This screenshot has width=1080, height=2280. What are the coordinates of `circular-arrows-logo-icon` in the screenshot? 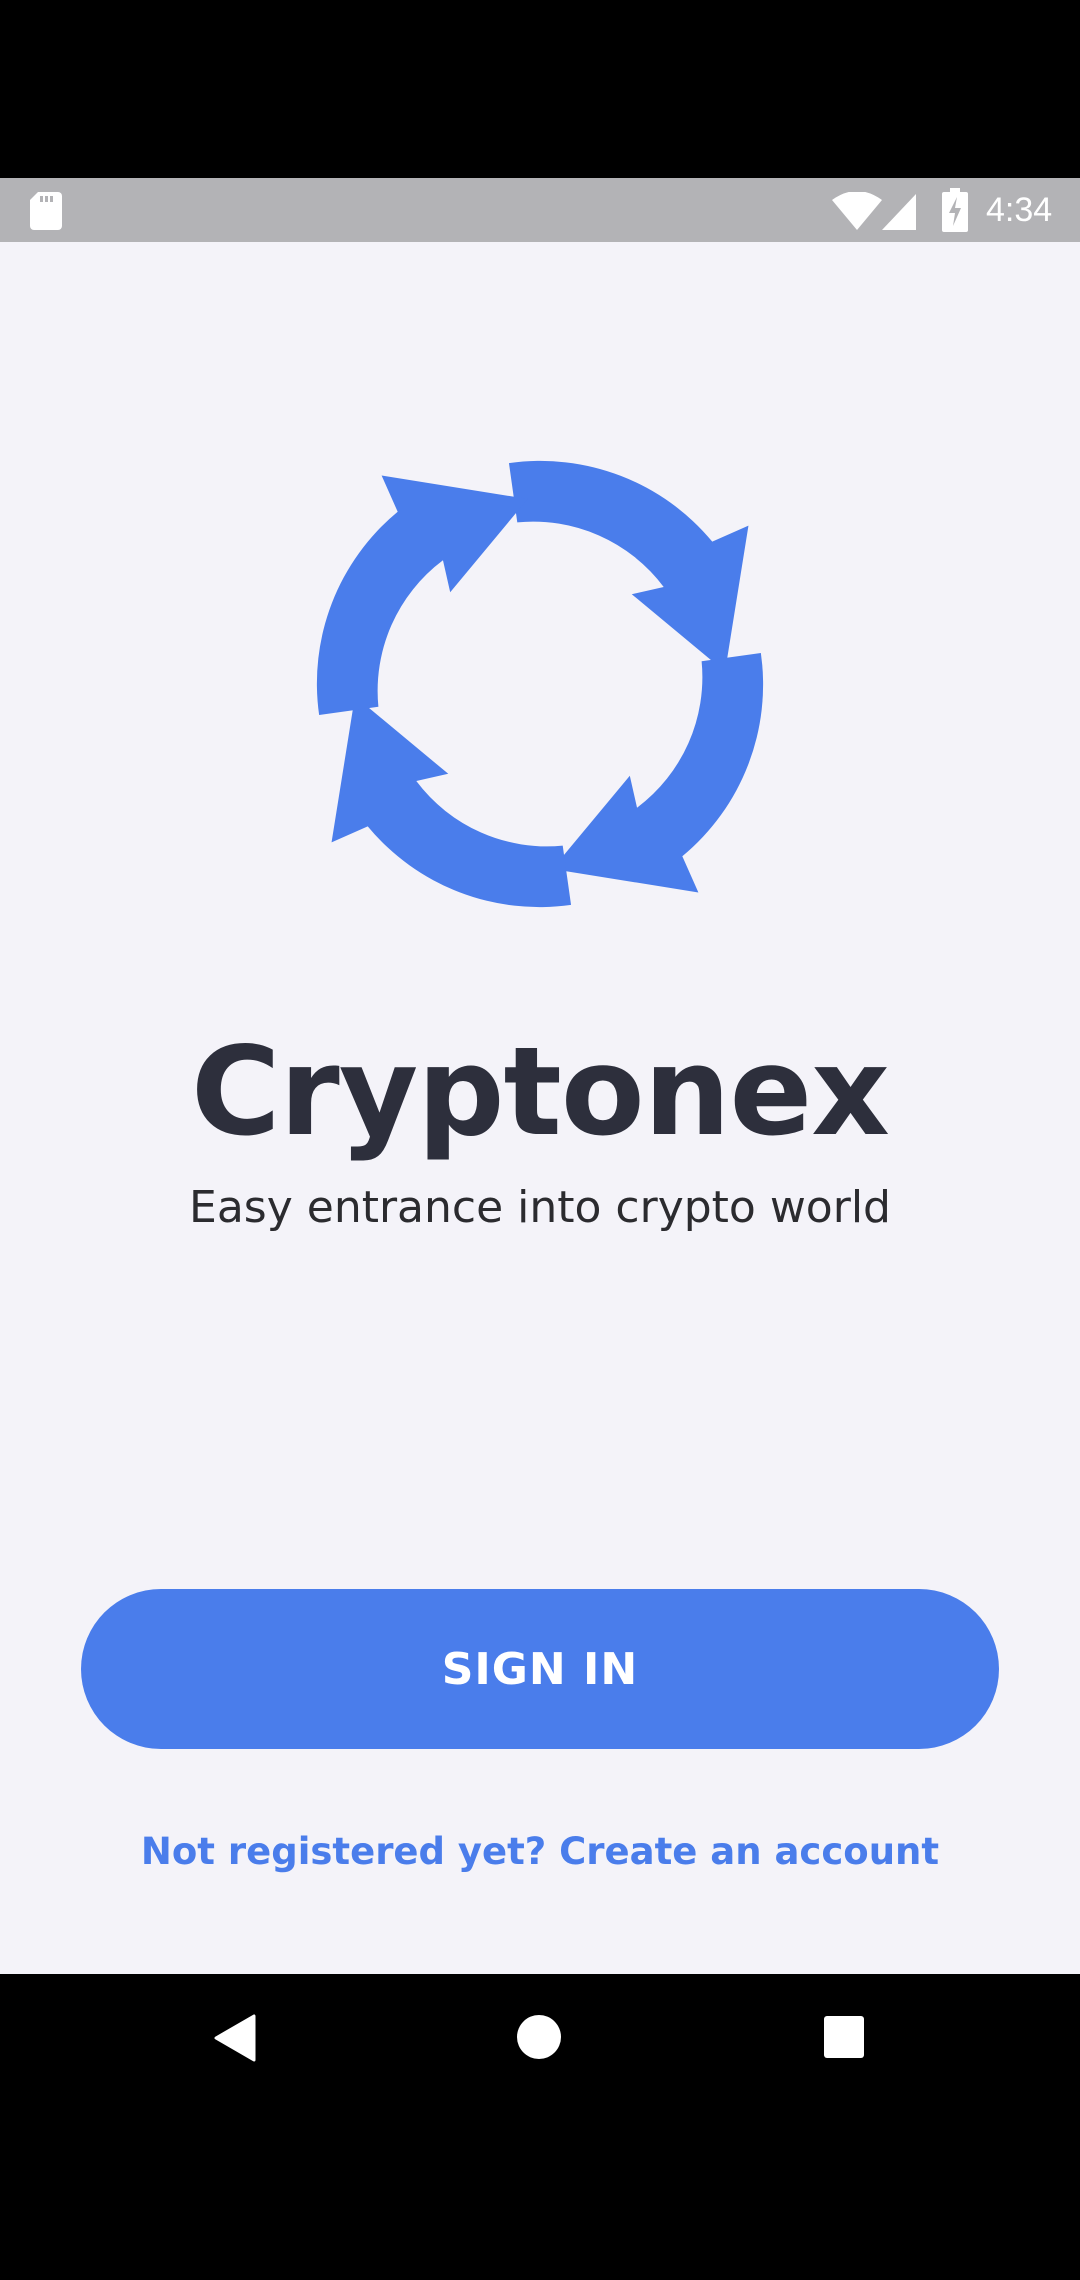 It's located at (540, 684).